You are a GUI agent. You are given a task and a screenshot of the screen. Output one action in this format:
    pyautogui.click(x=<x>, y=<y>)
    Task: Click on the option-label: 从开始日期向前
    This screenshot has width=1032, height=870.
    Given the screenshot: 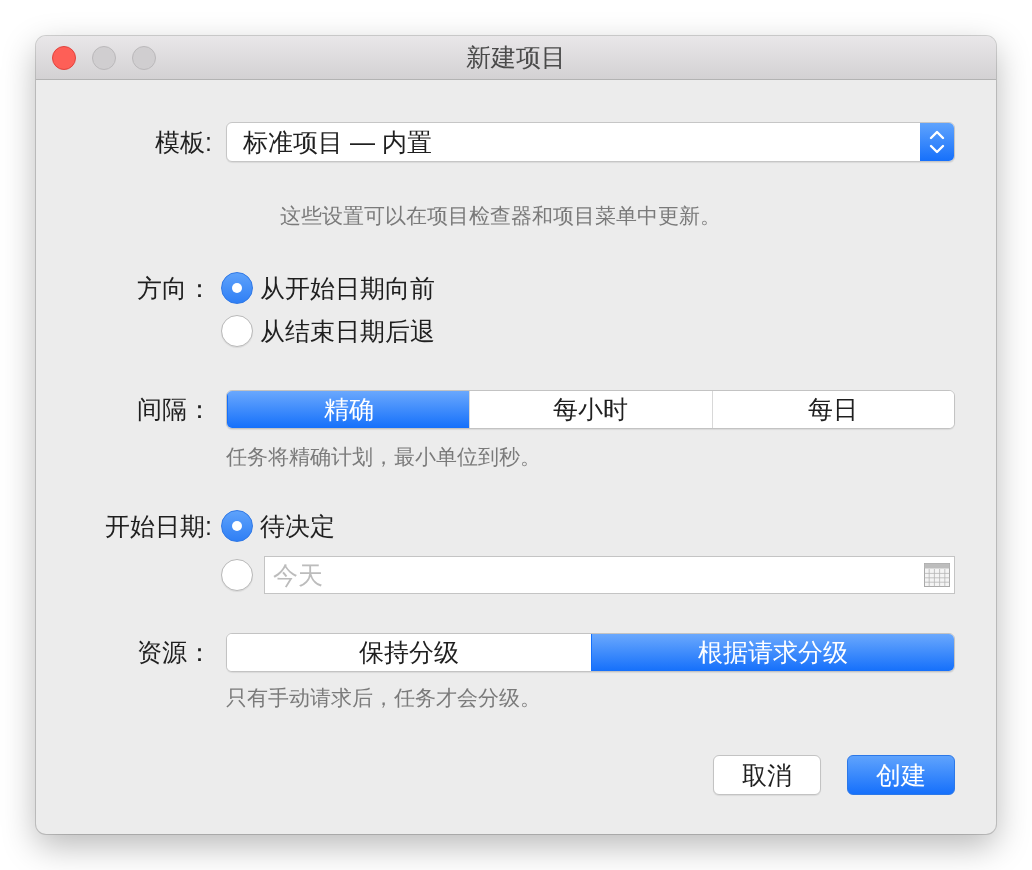 What is the action you would take?
    pyautogui.click(x=347, y=288)
    